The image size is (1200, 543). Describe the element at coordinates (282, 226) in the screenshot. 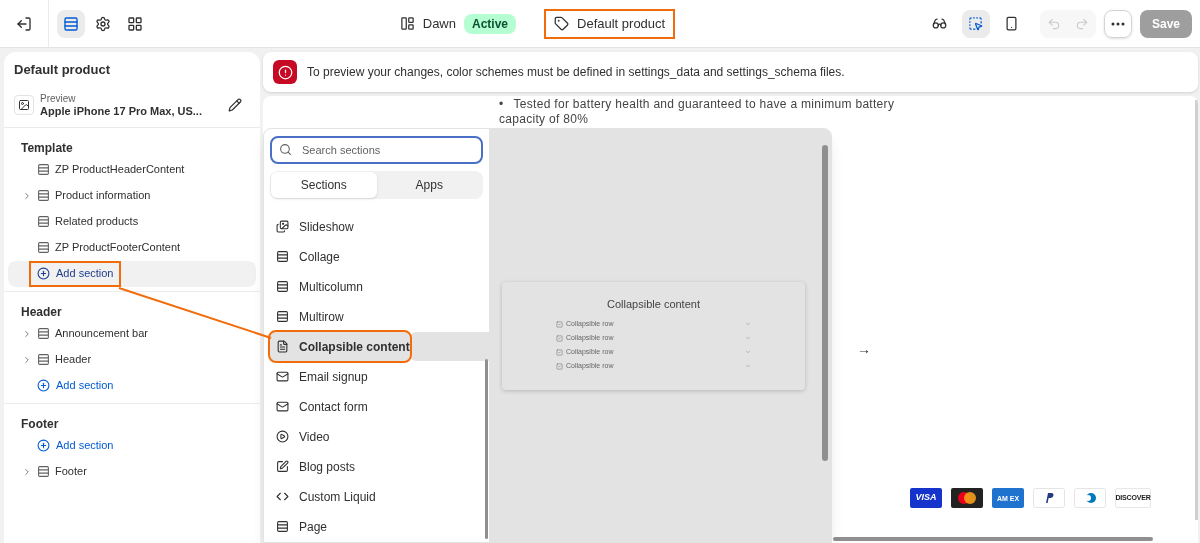

I see `images-icon` at that location.